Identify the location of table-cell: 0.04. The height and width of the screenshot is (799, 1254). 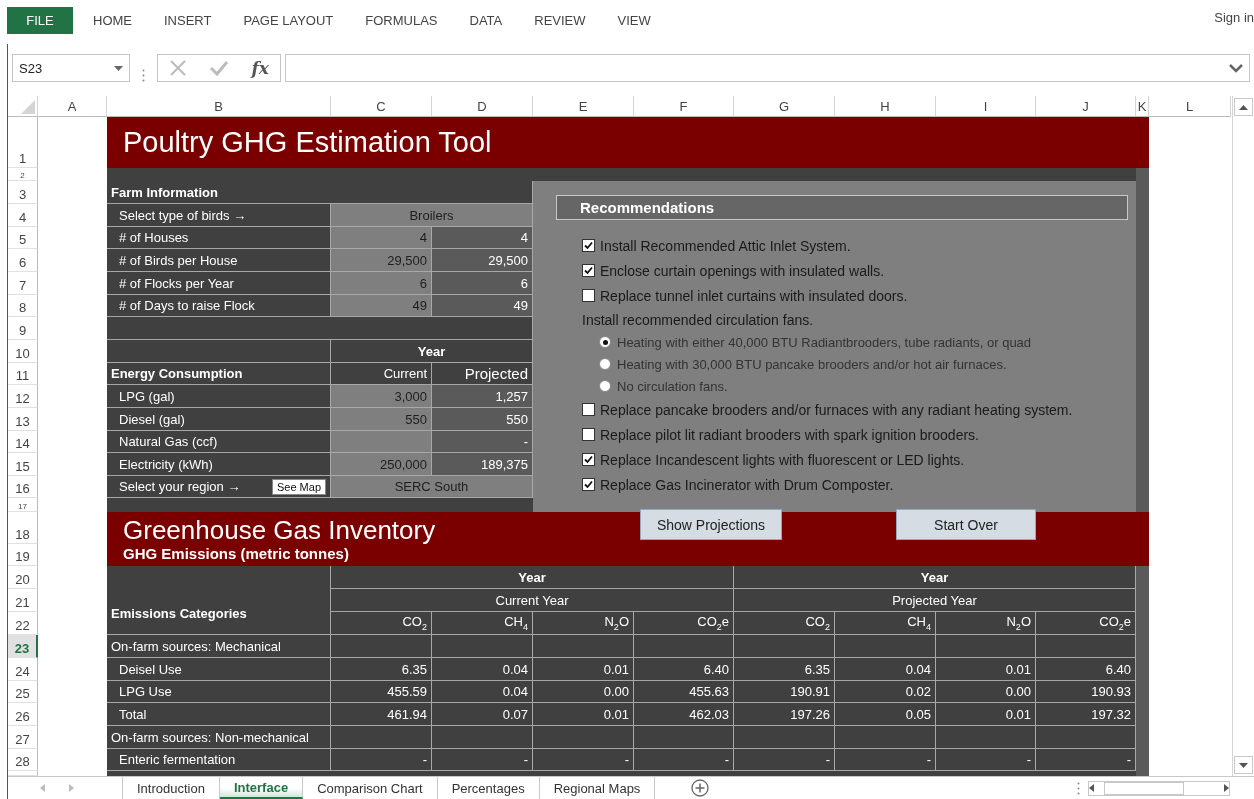
(482, 669).